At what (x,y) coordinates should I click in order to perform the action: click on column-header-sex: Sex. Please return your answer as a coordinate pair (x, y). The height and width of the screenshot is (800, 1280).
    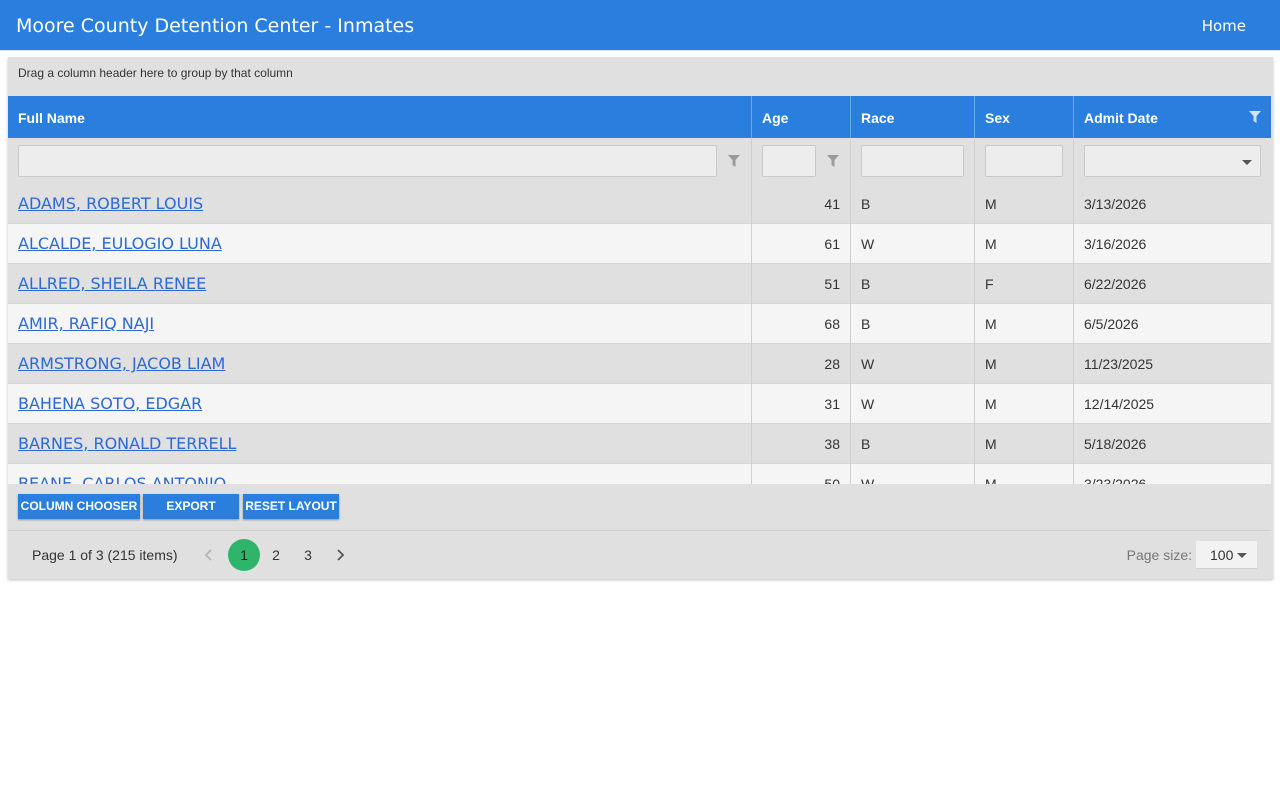
    Looking at the image, I should click on (1024, 117).